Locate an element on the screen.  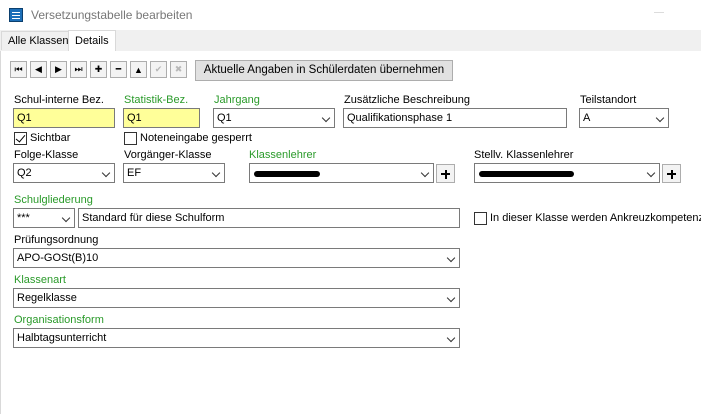
klassenart-select: Regelklasse is located at coordinates (236, 298).